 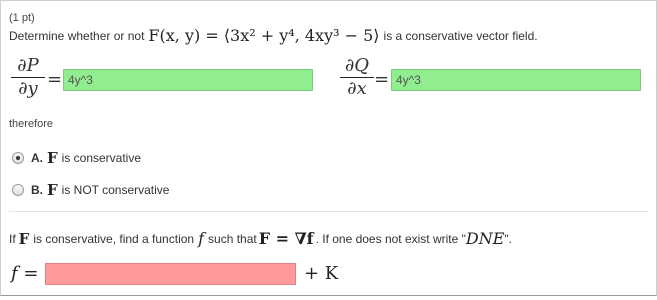 I want to click on dy-denominator: ∂y, so click(x=28, y=88).